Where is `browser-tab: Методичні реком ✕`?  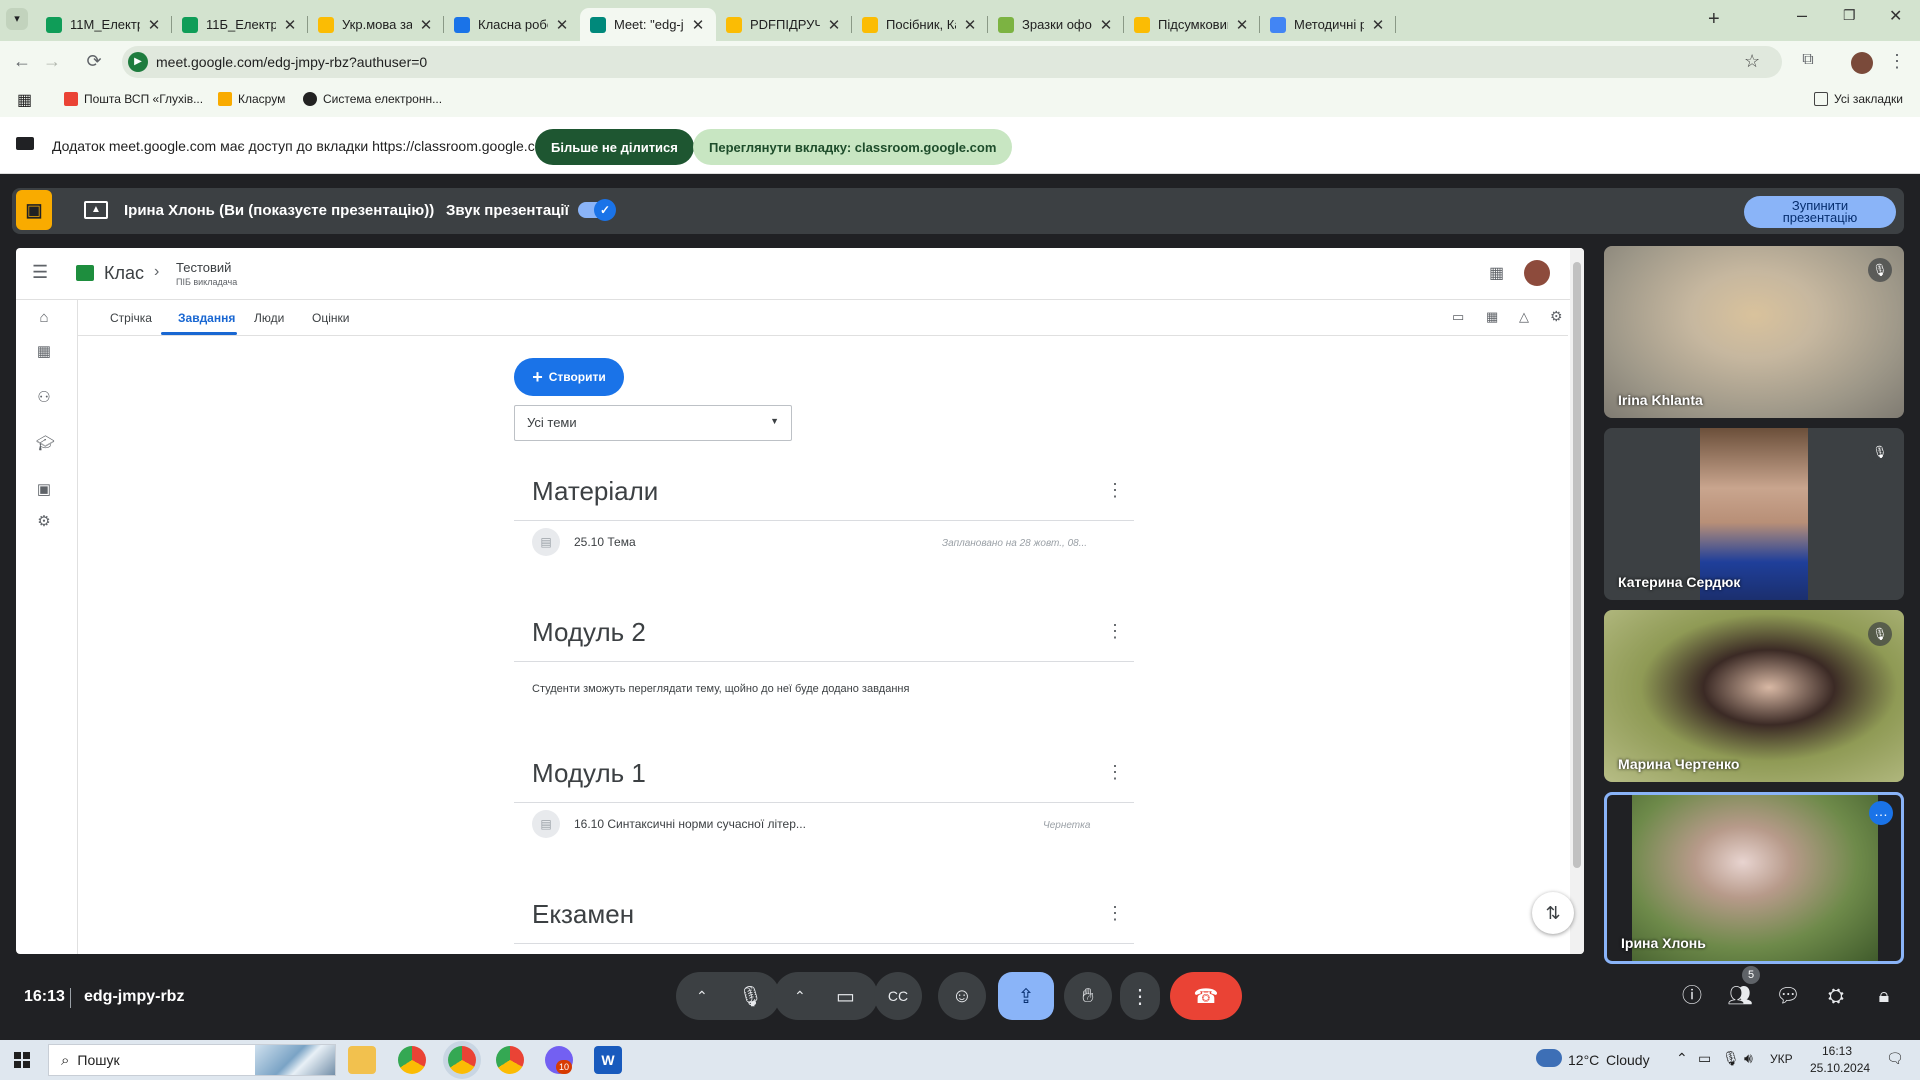
browser-tab: Методичні реком ✕ is located at coordinates (1328, 24).